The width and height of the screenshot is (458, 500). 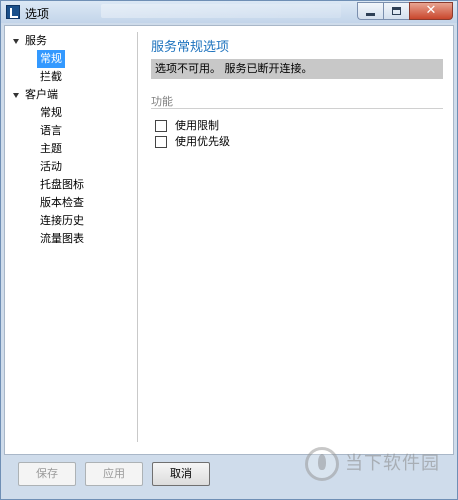 I want to click on tree-item-client-theme: 主题, so click(x=73, y=149).